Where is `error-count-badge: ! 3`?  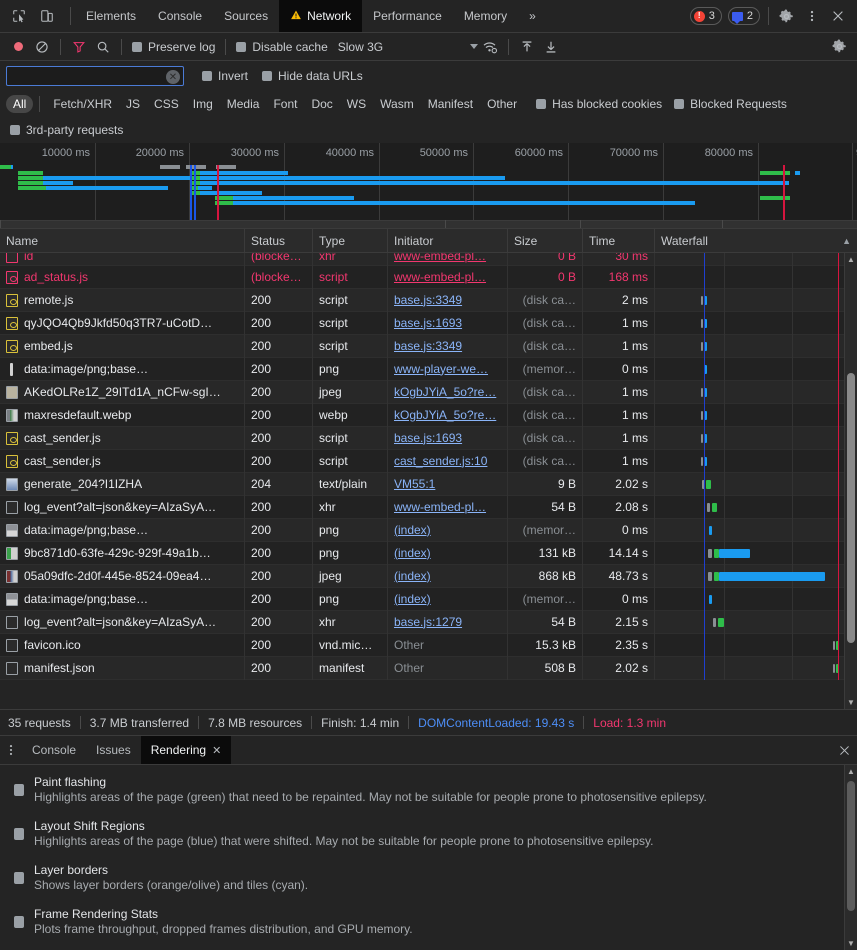 error-count-badge: ! 3 is located at coordinates (705, 16).